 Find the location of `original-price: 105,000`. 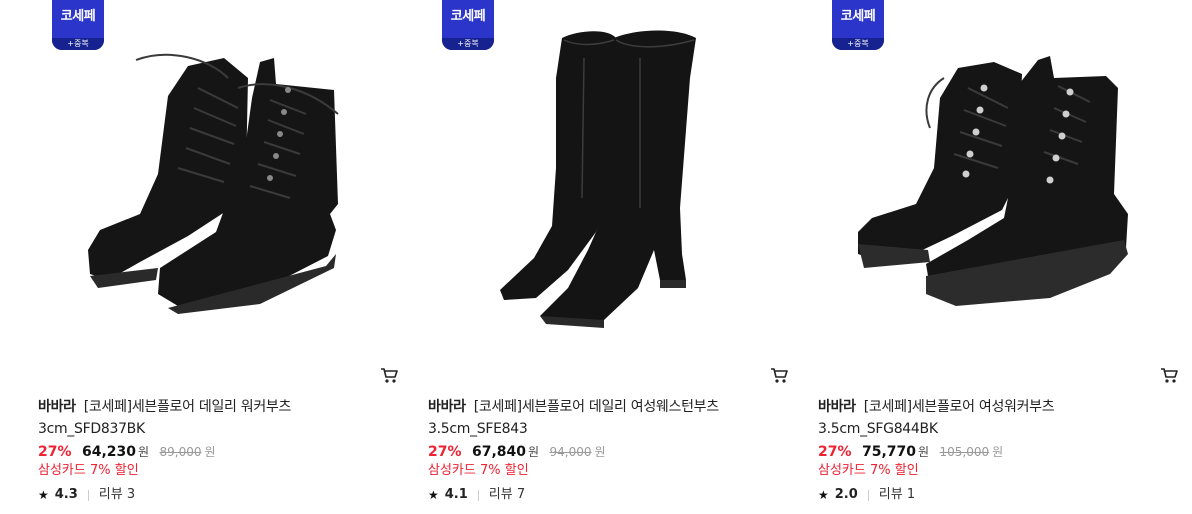

original-price: 105,000 is located at coordinates (964, 452).